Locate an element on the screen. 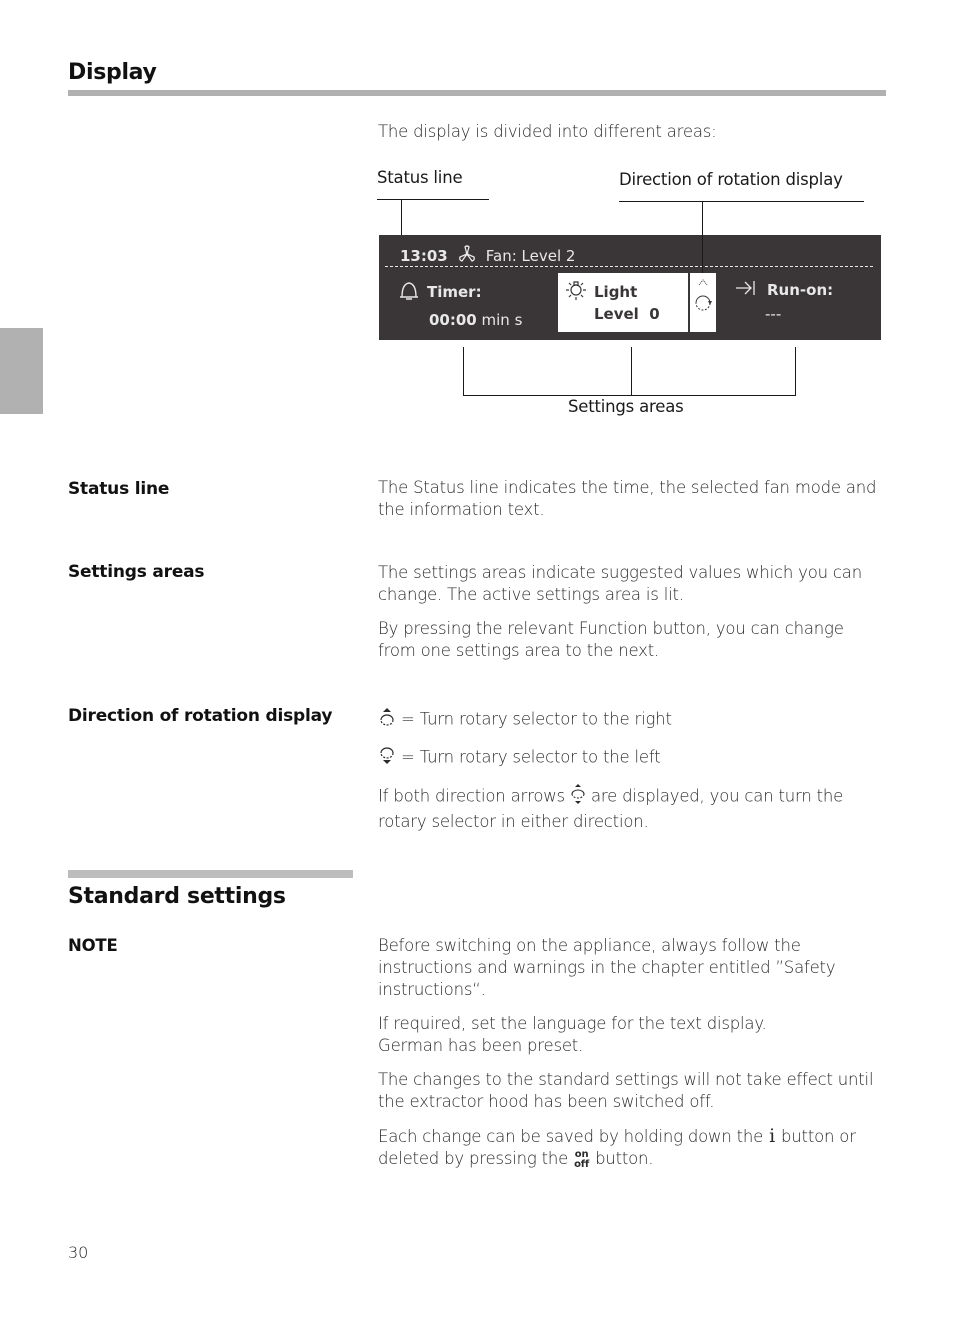 This screenshot has width=954, height=1326. light-label: Light is located at coordinates (616, 292).